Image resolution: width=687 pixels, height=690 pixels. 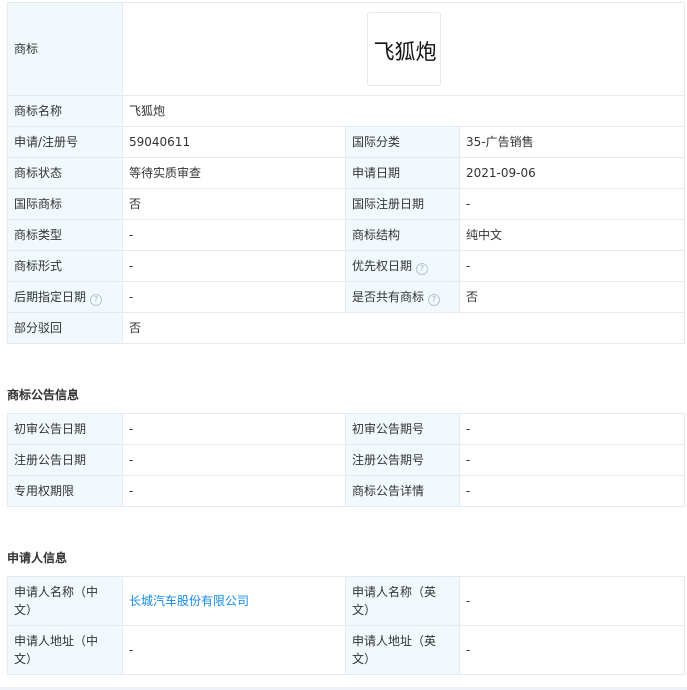 What do you see at coordinates (65, 601) in the screenshot?
I see `applicant-name-cn-label: 申请人名称（中文）` at bounding box center [65, 601].